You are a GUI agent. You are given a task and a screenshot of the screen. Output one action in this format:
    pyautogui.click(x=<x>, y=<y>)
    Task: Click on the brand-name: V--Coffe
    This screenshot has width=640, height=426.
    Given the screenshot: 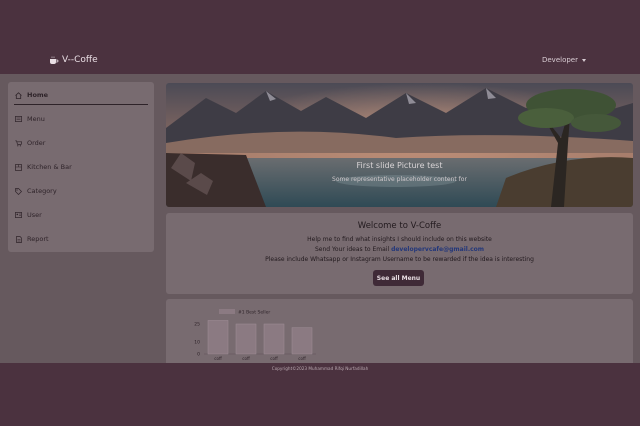 What is the action you would take?
    pyautogui.click(x=80, y=60)
    